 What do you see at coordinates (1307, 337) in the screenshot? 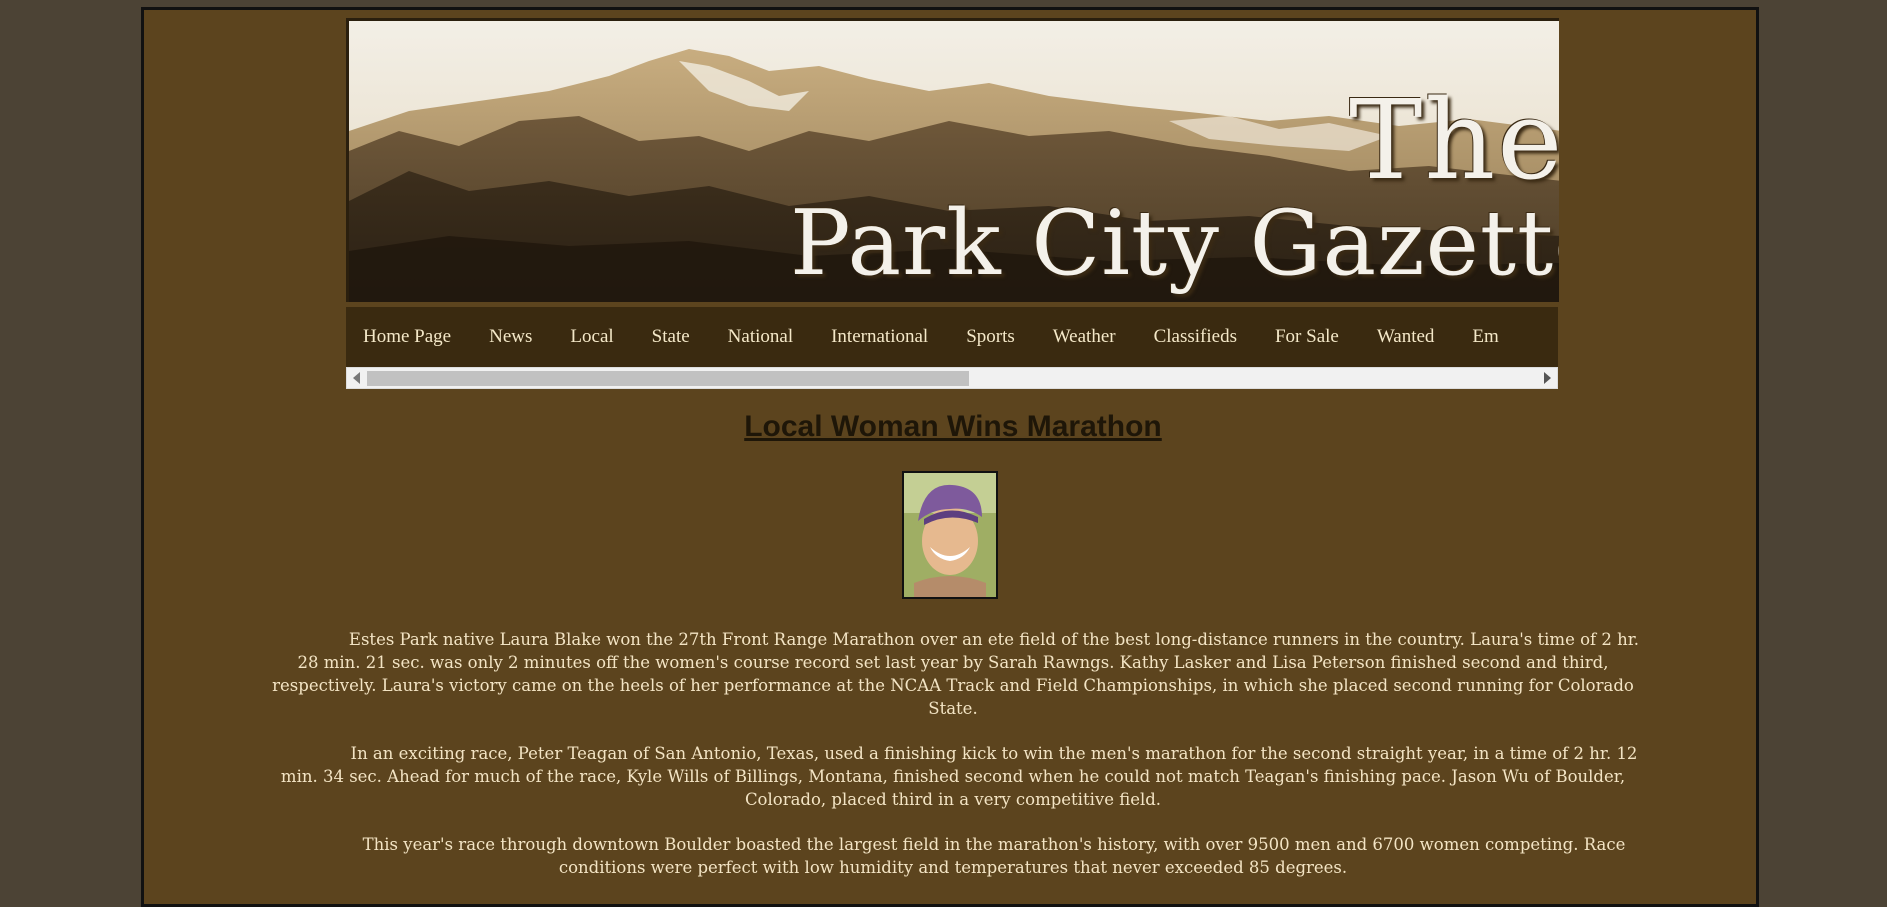
I see `nav-item-for-sale: For Sale` at bounding box center [1307, 337].